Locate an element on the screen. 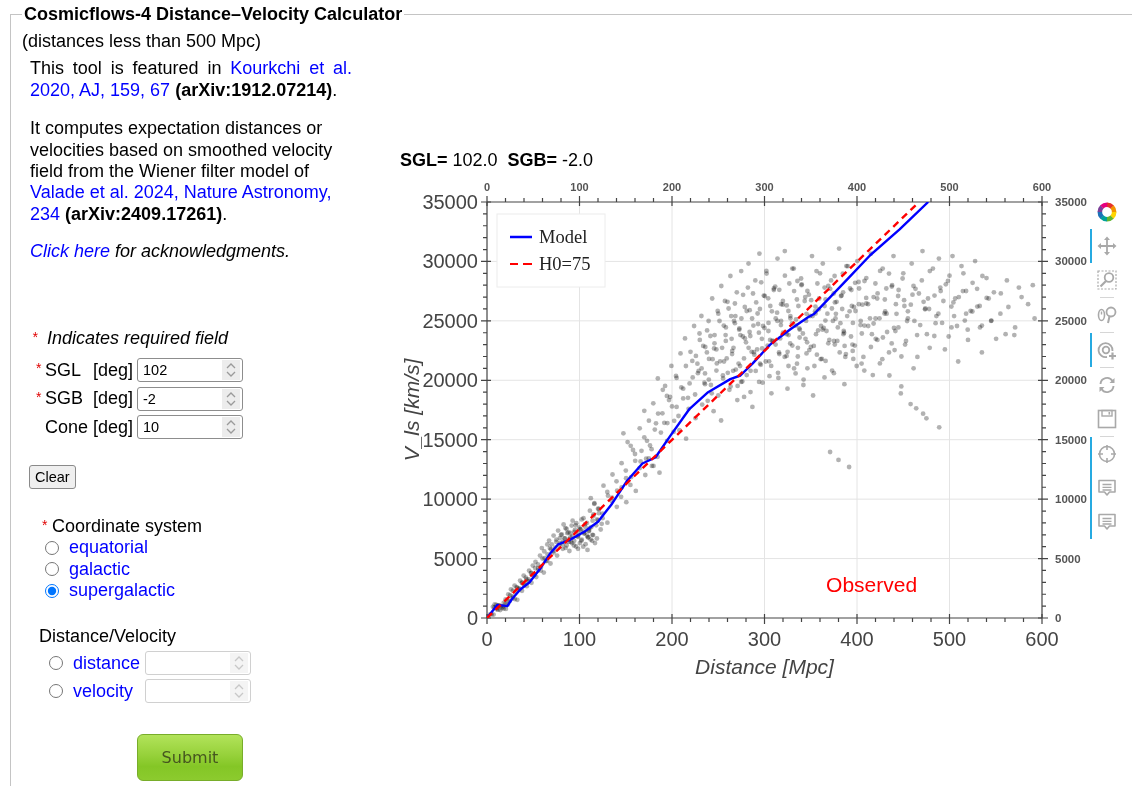  plot-title: SGB= -2.0 is located at coordinates (550, 160).